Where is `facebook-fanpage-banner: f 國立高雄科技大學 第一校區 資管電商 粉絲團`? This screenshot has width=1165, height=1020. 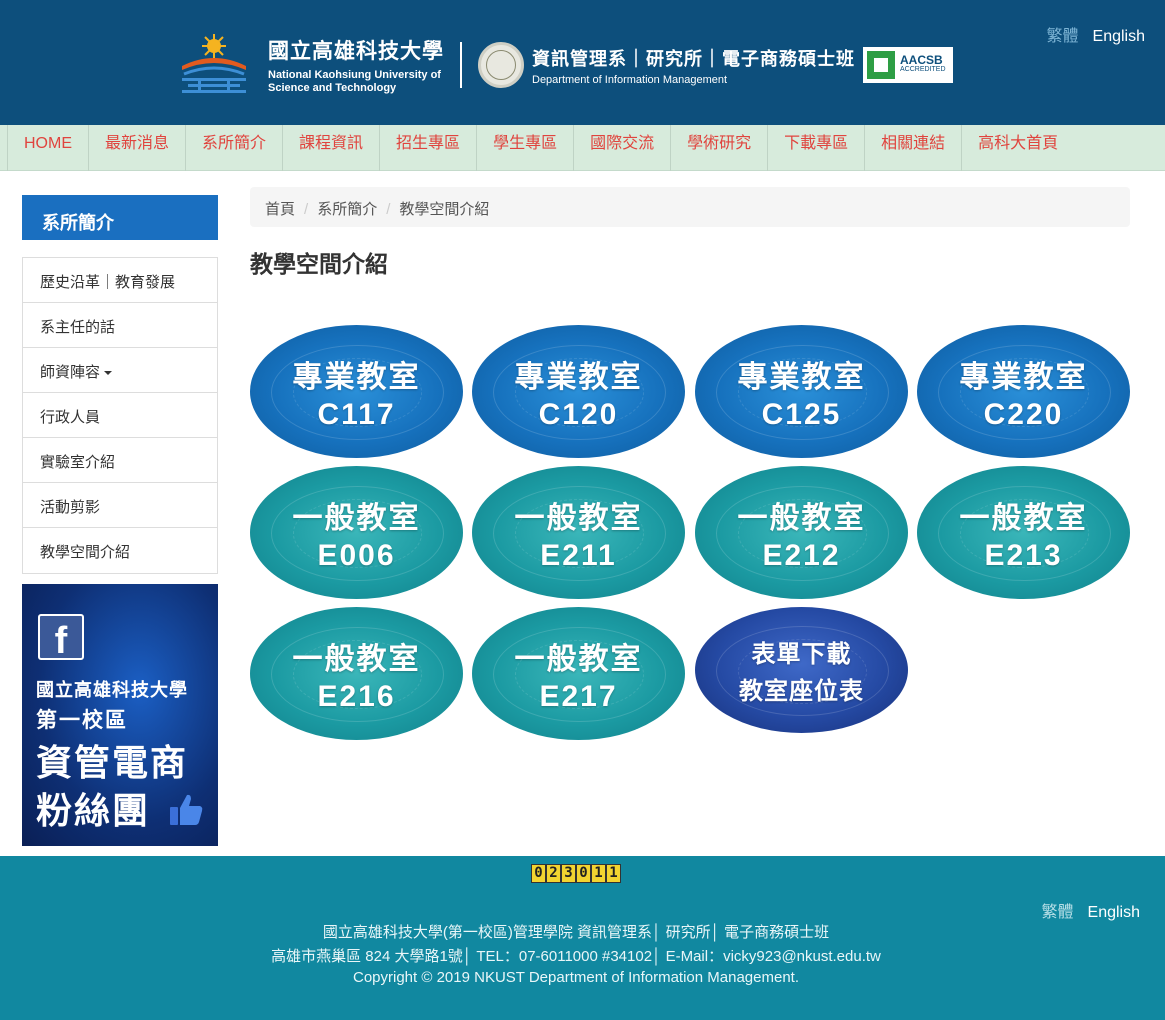
facebook-fanpage-banner: f 國立高雄科技大學 第一校區 資管電商 粉絲團 is located at coordinates (120, 715).